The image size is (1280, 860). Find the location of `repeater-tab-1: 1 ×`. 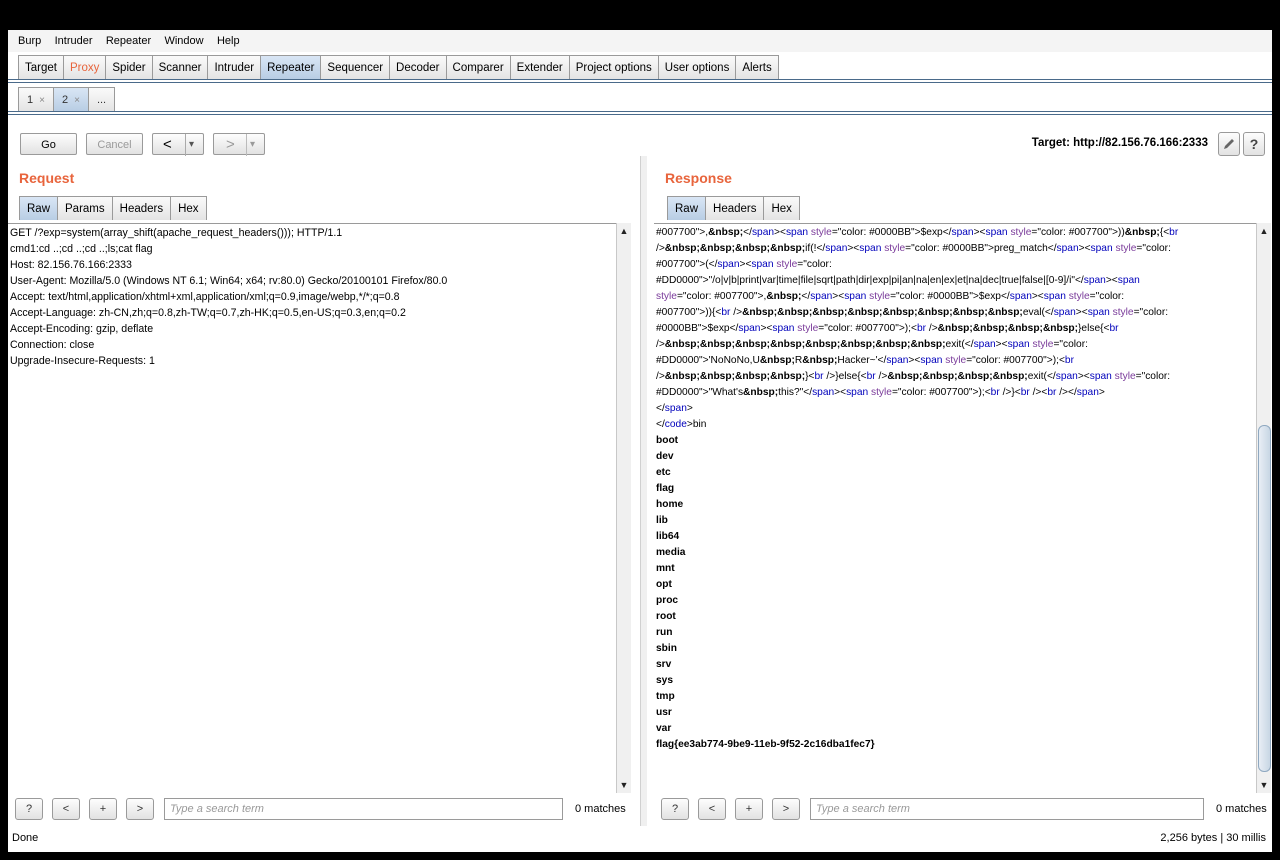

repeater-tab-1: 1 × is located at coordinates (36, 99).